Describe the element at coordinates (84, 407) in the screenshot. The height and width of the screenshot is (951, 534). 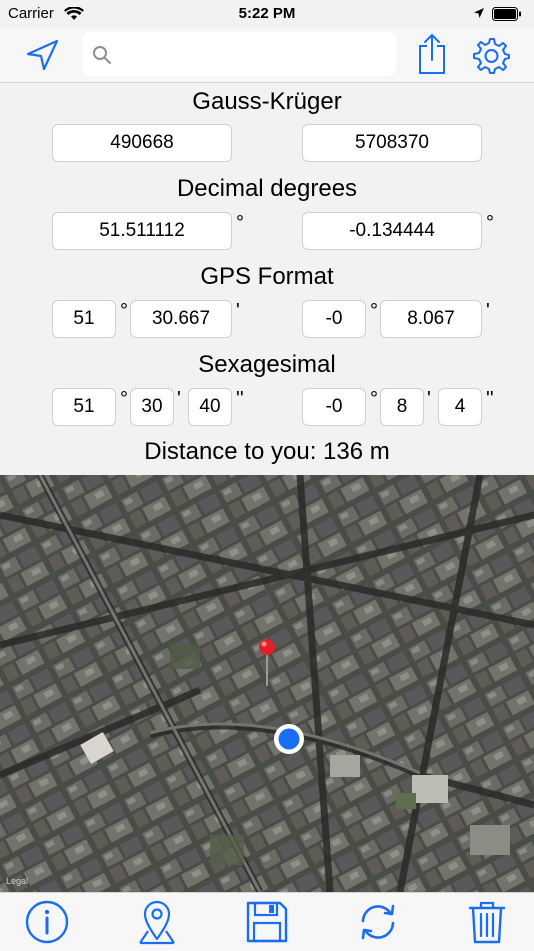
I see `sexagesimal-latitude-degrees-field: 51` at that location.